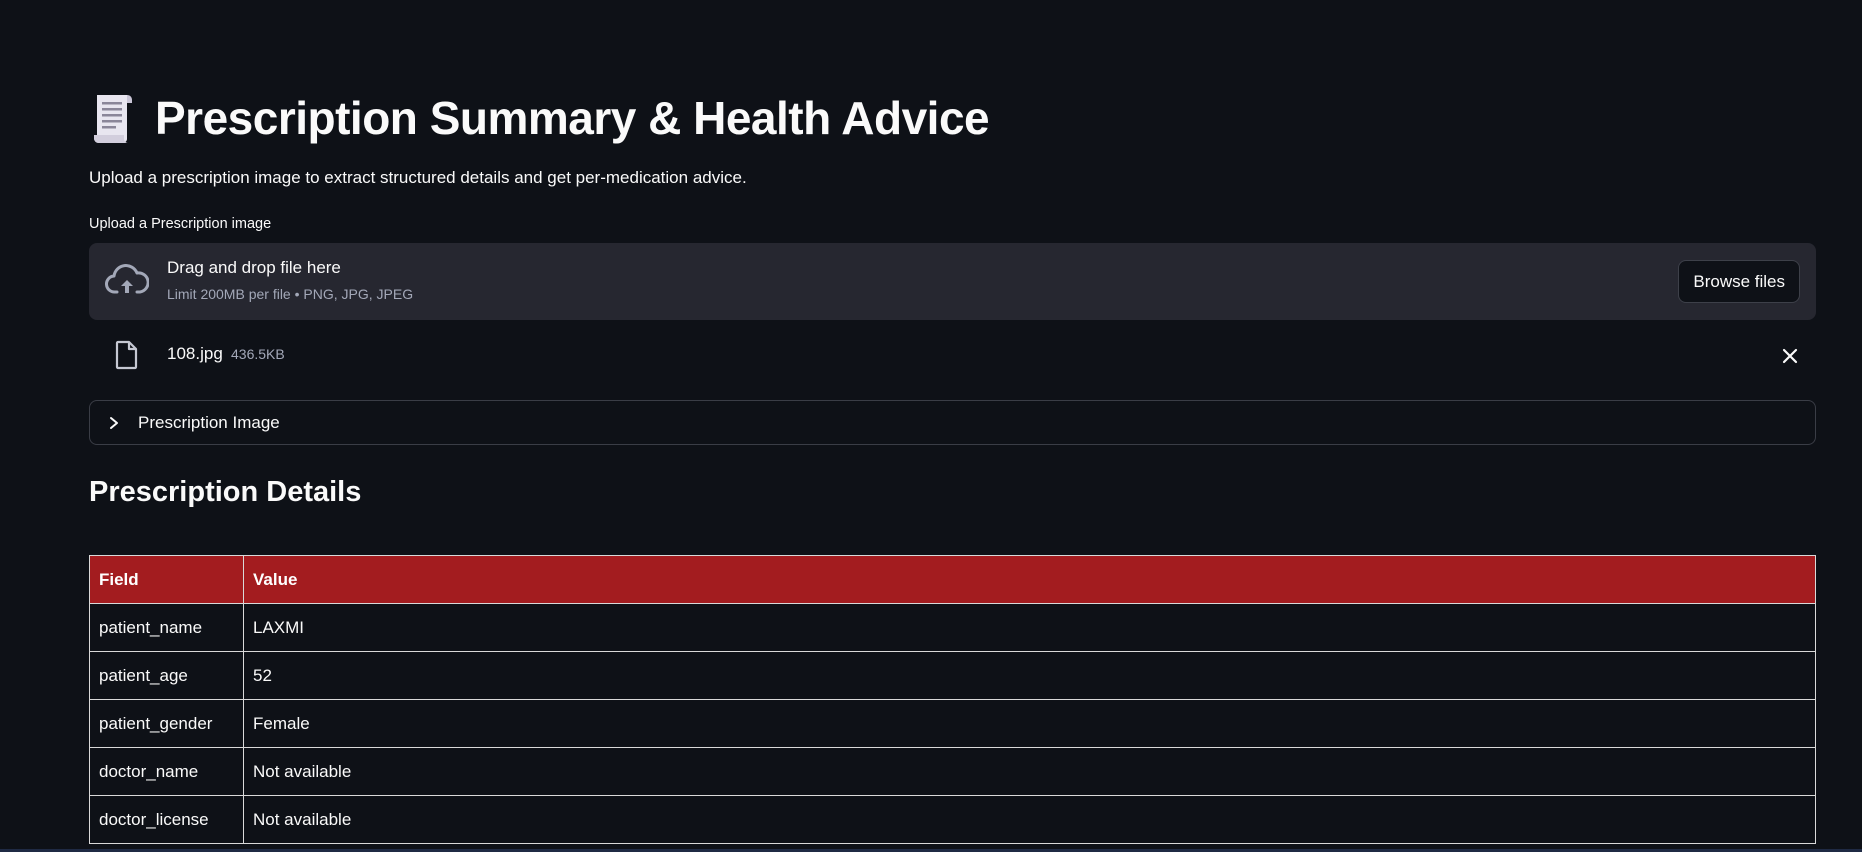 The image size is (1862, 852). I want to click on prescription-image-expander: Prescription Image, so click(952, 422).